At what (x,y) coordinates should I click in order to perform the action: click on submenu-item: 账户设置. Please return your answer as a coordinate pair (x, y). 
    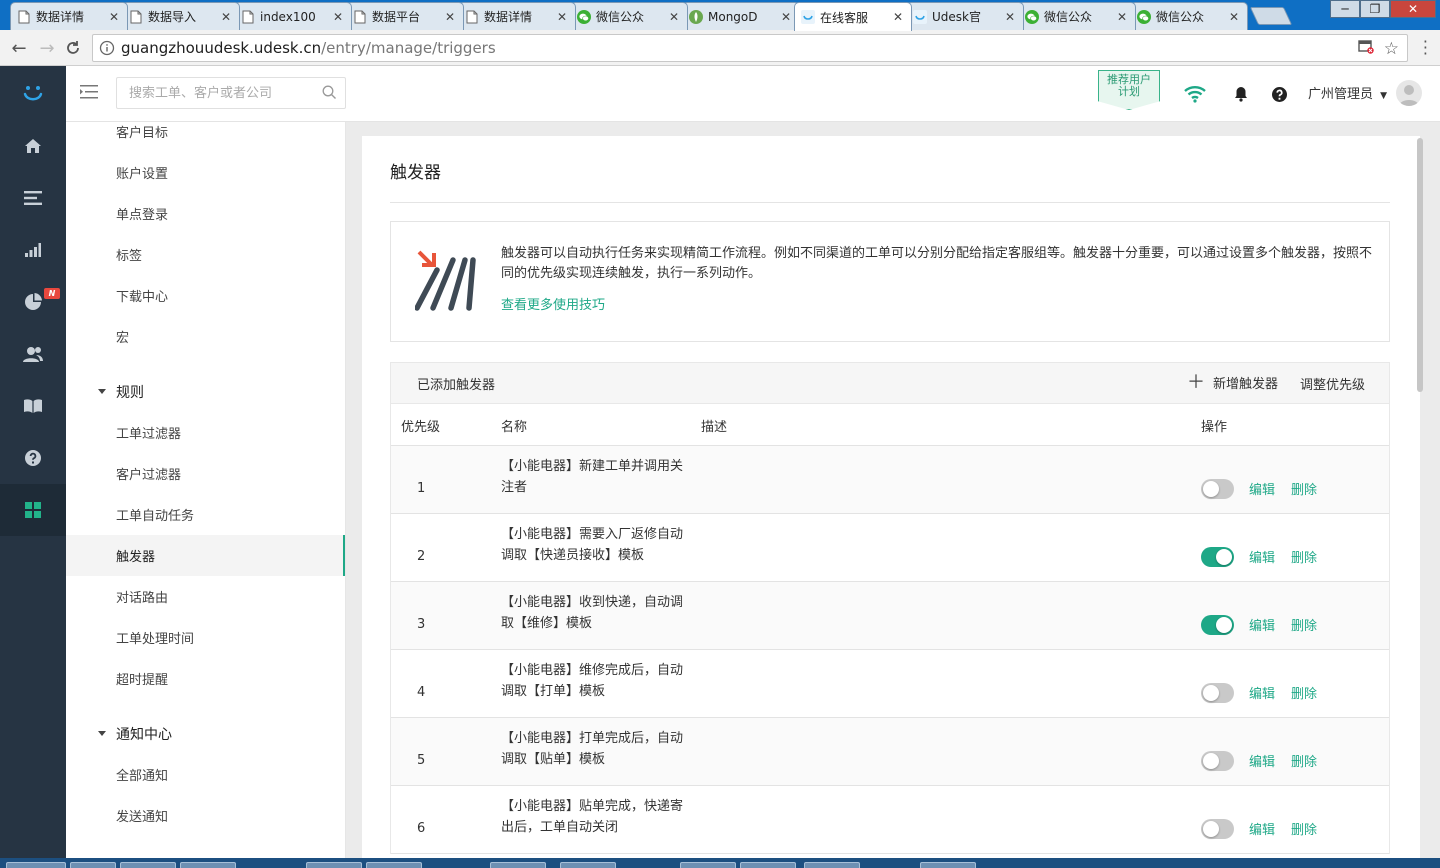
    Looking at the image, I should click on (205, 172).